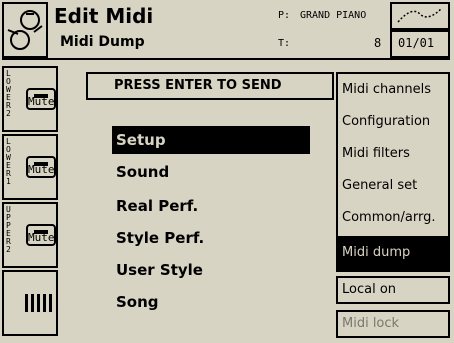 The height and width of the screenshot is (343, 454). I want to click on menu-midi-dump: Midi dump, so click(393, 253).